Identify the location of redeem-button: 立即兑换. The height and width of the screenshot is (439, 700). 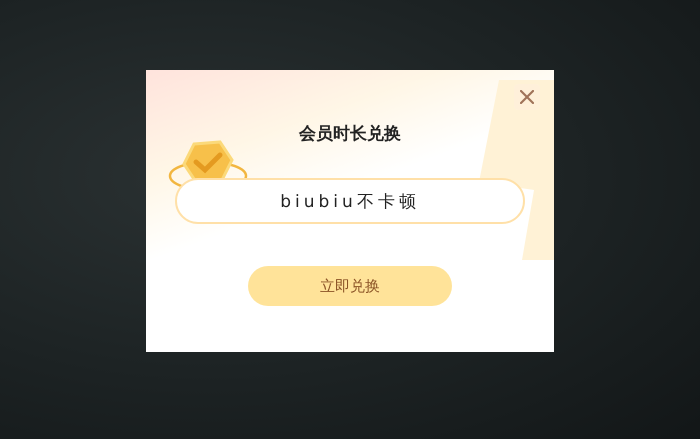
(350, 286).